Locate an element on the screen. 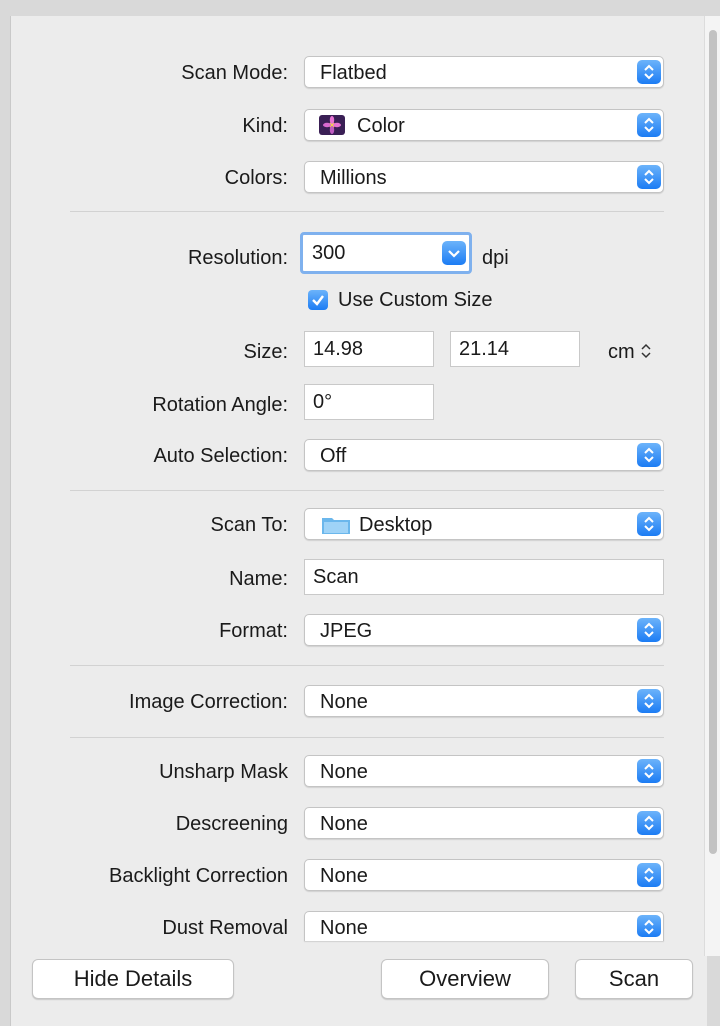 Image resolution: width=720 pixels, height=1026 pixels. updown-arrows-icon is located at coordinates (646, 351).